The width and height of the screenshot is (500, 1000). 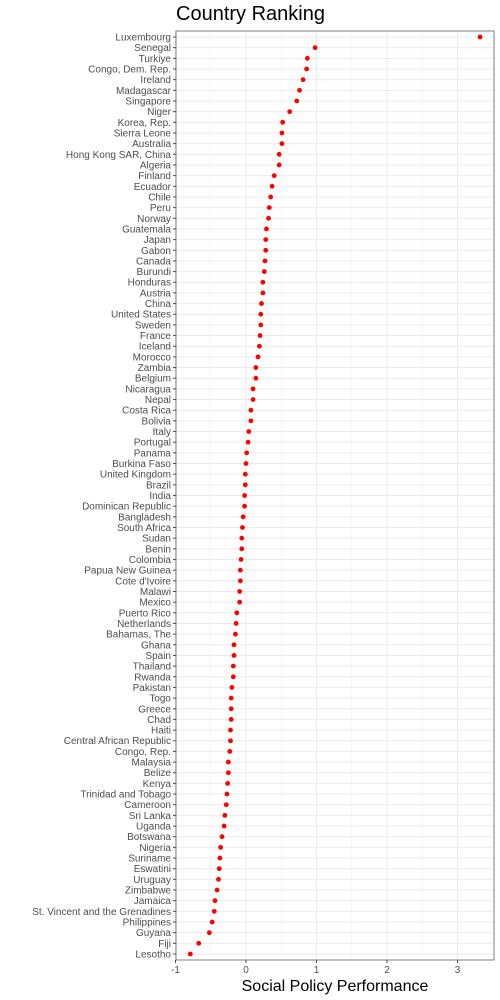 I want to click on y-tick-label: Greece, so click(x=154, y=709).